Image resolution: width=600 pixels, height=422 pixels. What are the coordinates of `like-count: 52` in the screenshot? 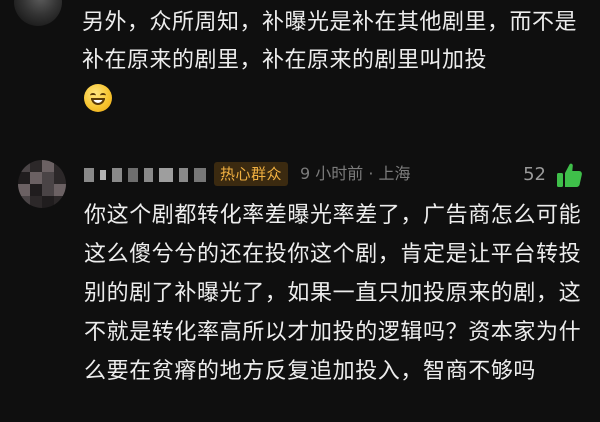 It's located at (534, 174).